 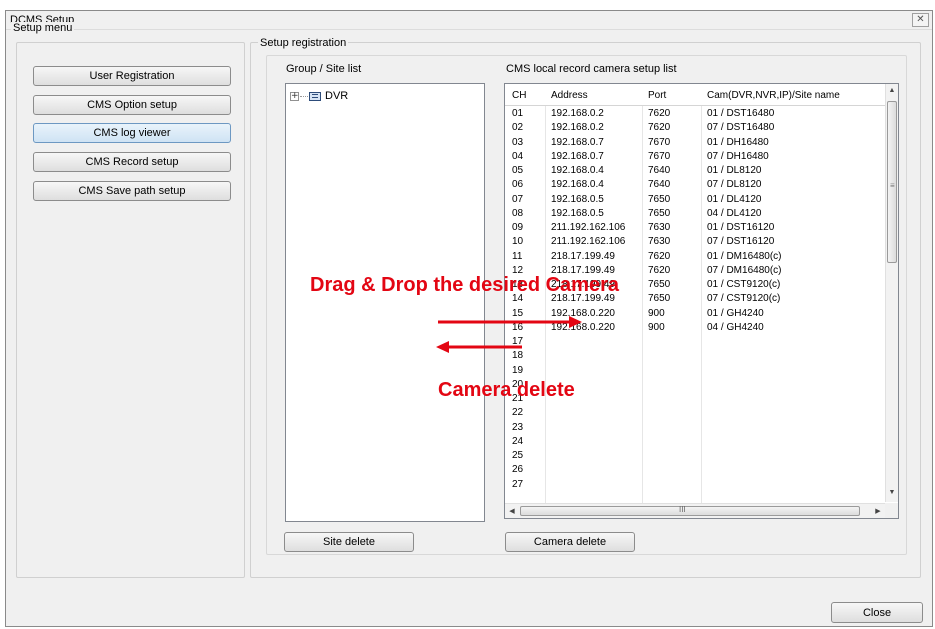 I want to click on grip-icon: III, so click(x=682, y=509).